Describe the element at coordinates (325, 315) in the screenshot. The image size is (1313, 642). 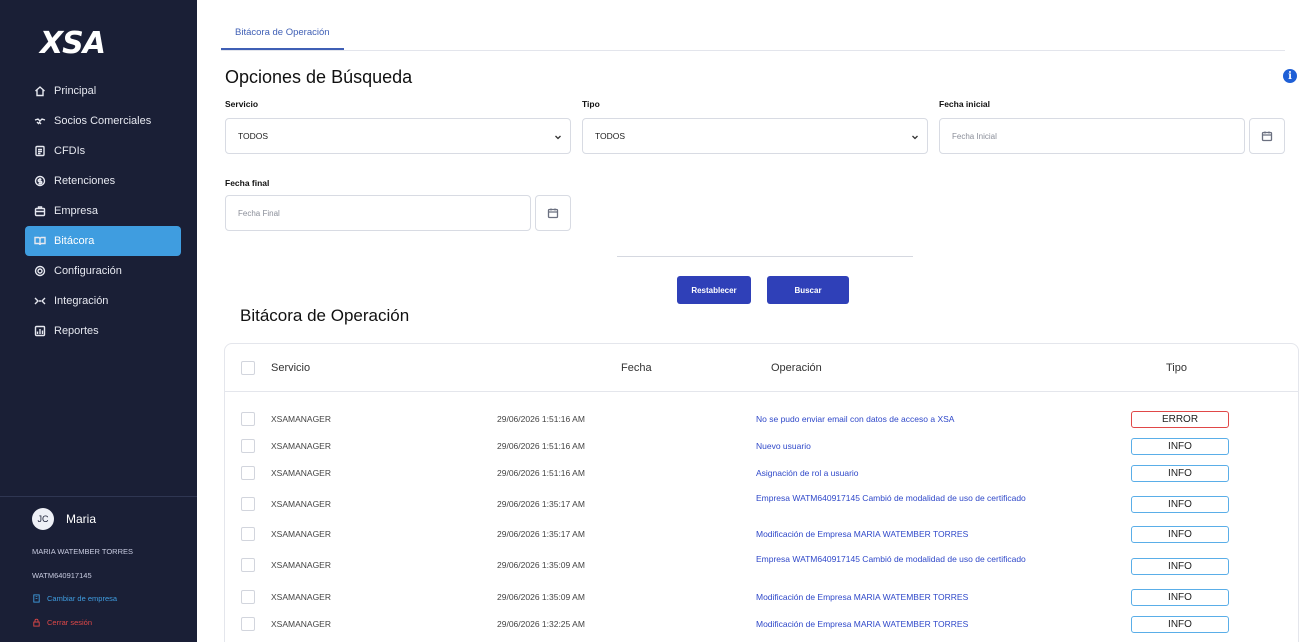
I see `log-section-title: Bitácora de Operación` at that location.